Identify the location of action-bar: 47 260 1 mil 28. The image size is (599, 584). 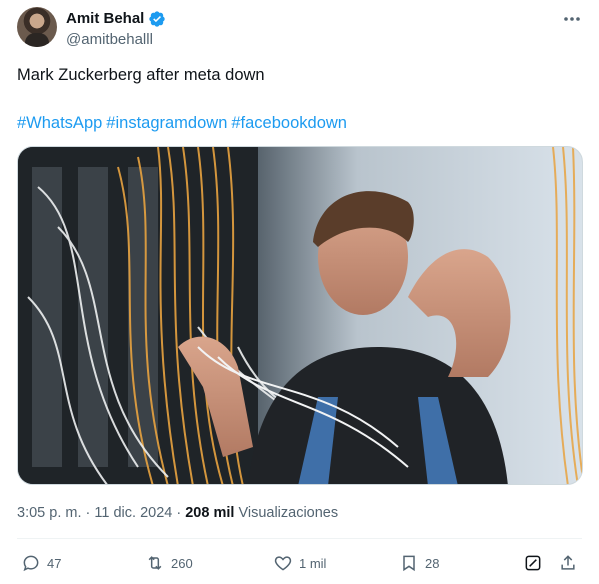
(300, 564).